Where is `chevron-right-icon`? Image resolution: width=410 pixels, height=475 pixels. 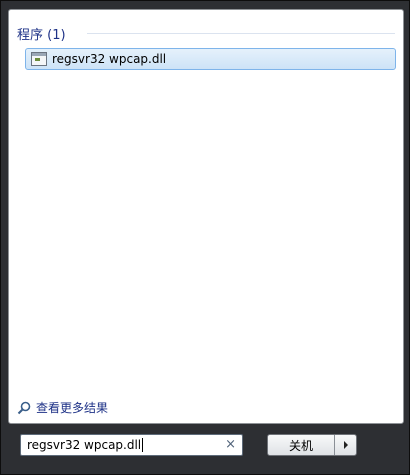 chevron-right-icon is located at coordinates (345, 445).